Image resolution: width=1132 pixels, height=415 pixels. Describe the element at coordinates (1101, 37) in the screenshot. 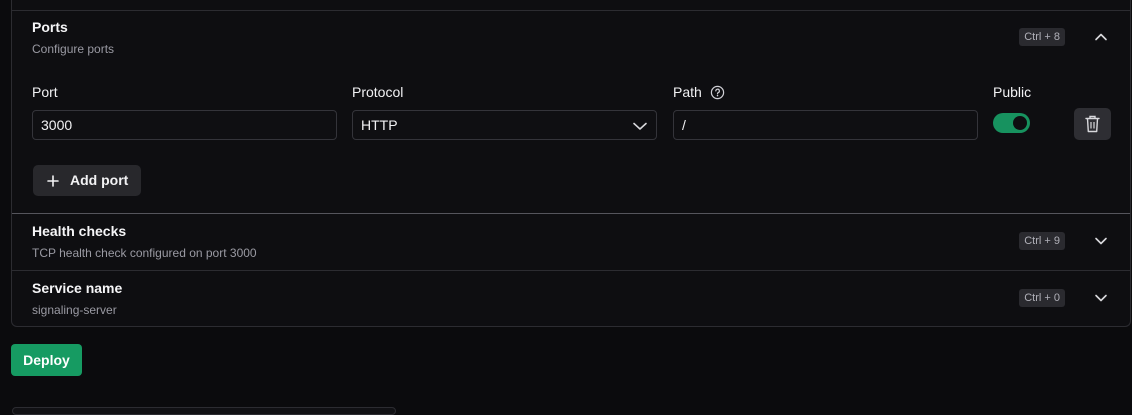

I see `chevron-up-icon` at that location.